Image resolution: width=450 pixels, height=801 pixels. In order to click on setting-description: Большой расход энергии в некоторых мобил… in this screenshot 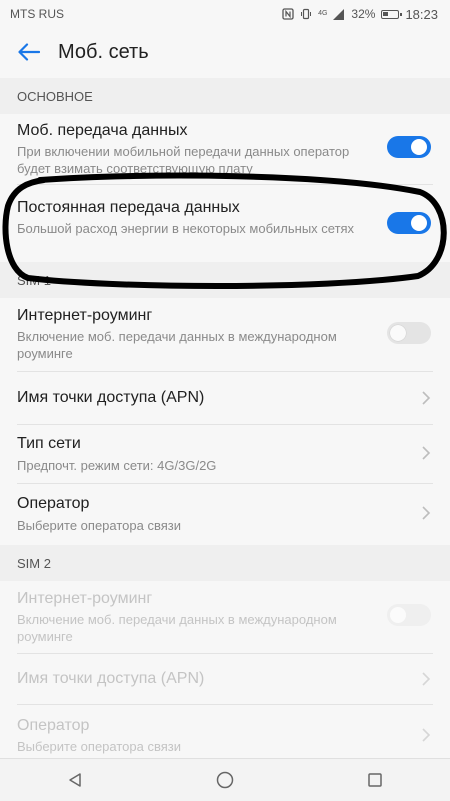, I will do `click(186, 228)`.